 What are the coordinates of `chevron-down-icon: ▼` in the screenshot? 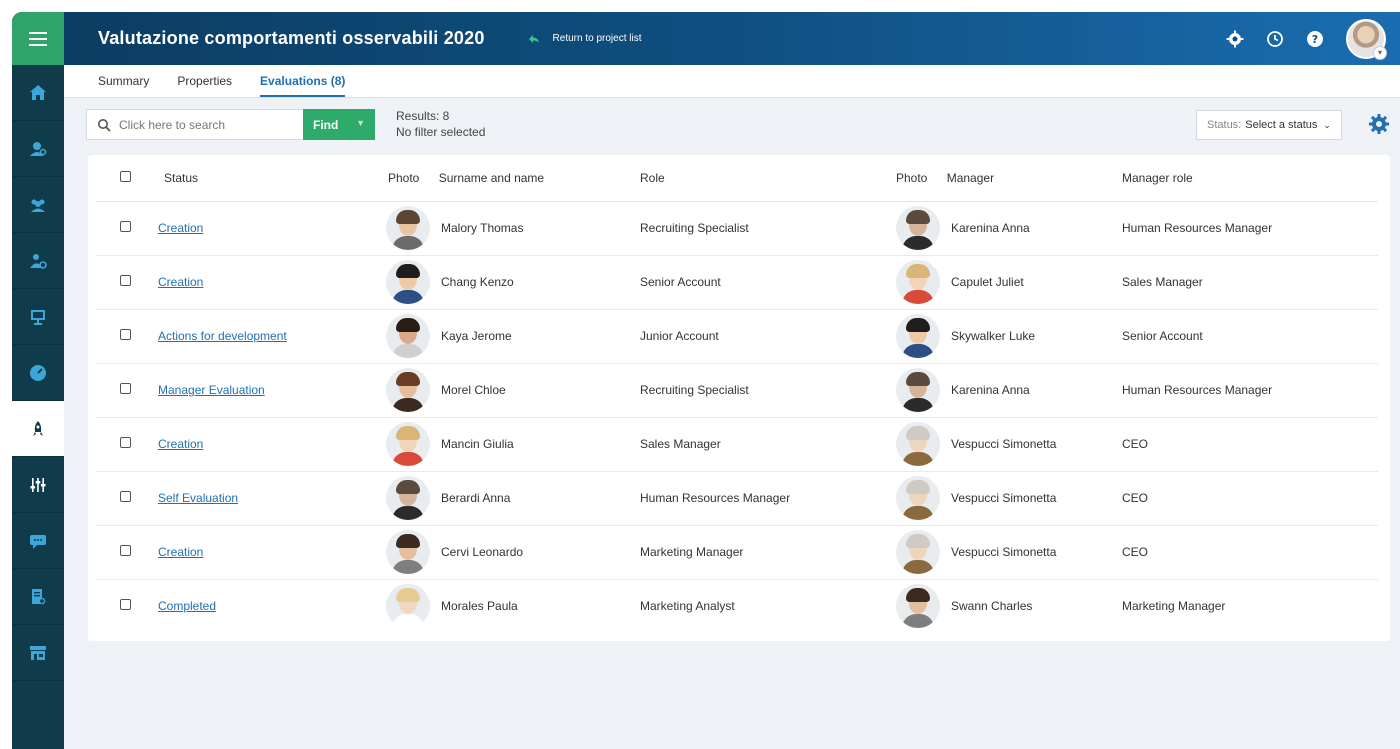 It's located at (360, 123).